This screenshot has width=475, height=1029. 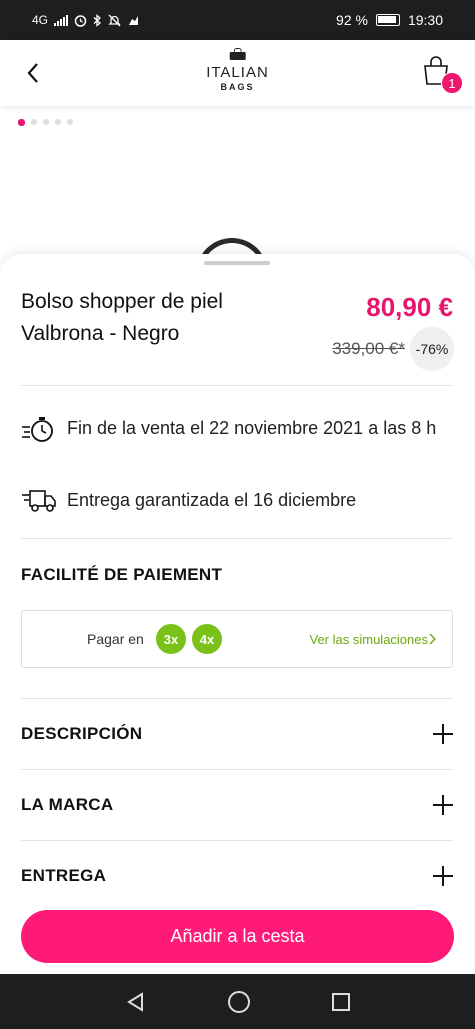 What do you see at coordinates (171, 639) in the screenshot?
I see `installments-3x-badge: 3x` at bounding box center [171, 639].